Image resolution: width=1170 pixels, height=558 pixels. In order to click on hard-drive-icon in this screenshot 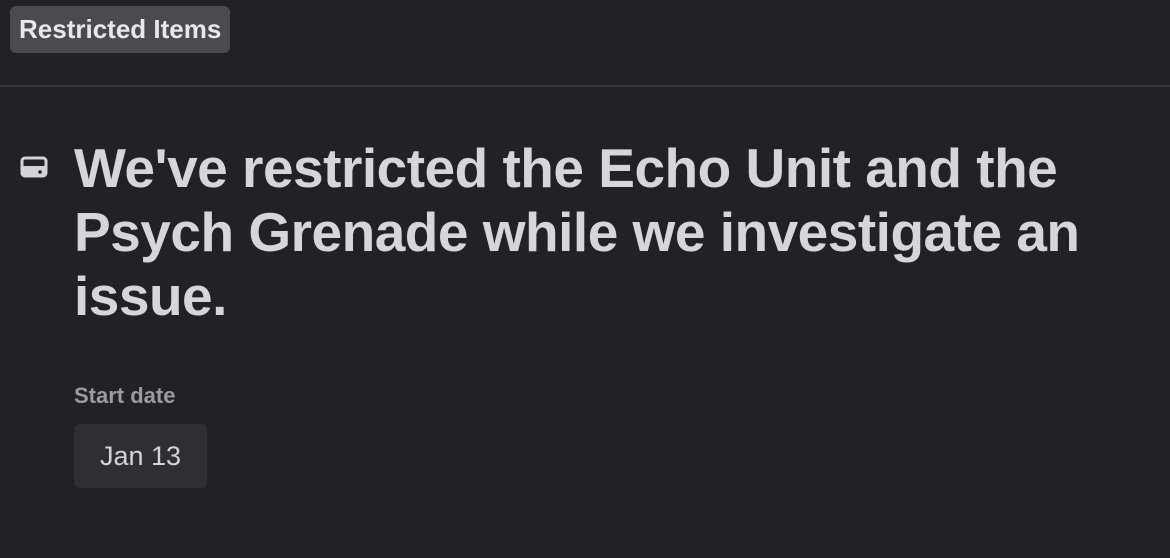, I will do `click(34, 168)`.